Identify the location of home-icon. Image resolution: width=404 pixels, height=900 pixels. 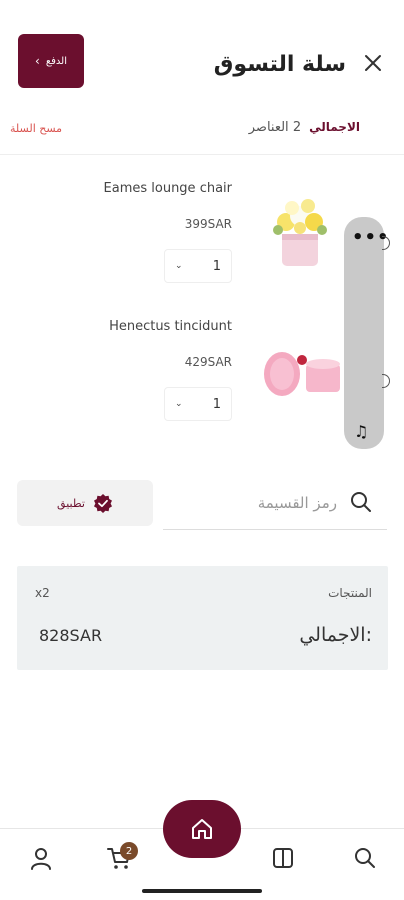
(202, 829).